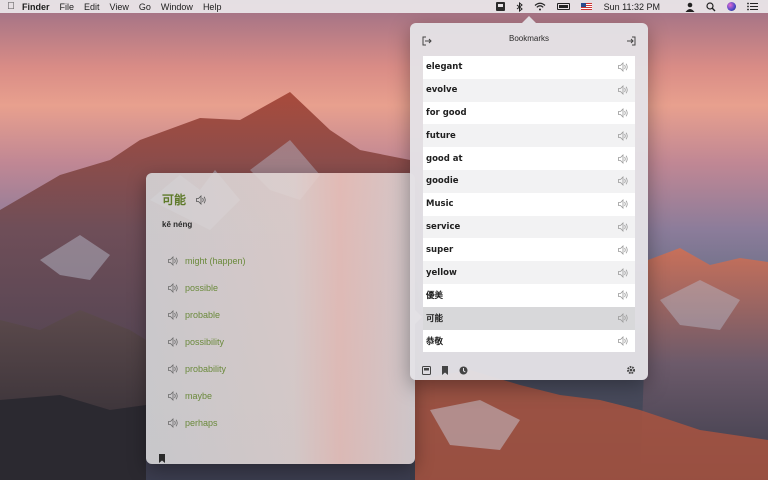 The image size is (768, 480). I want to click on meaning-item: possible, so click(207, 287).